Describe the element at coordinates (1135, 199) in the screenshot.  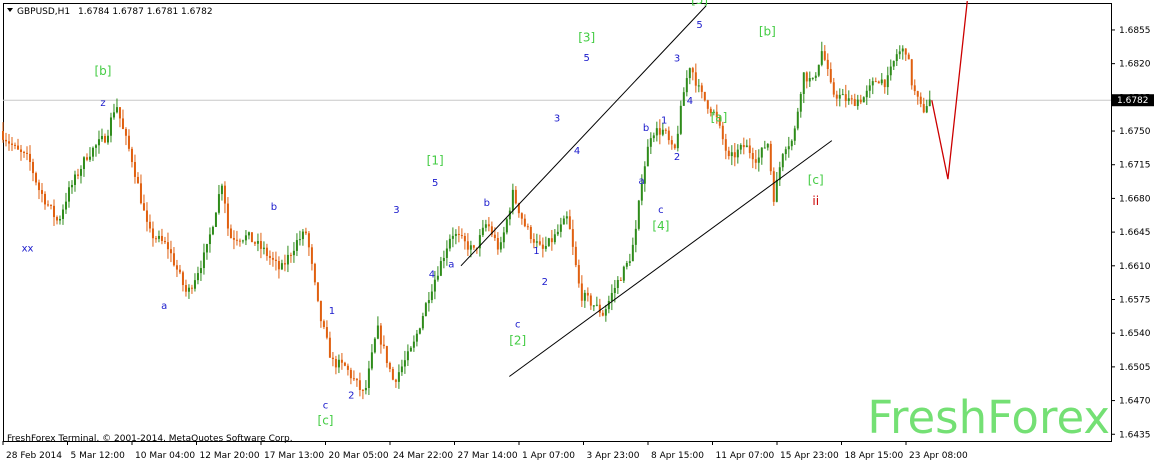
I see `y-tick-label: 1.6680` at that location.